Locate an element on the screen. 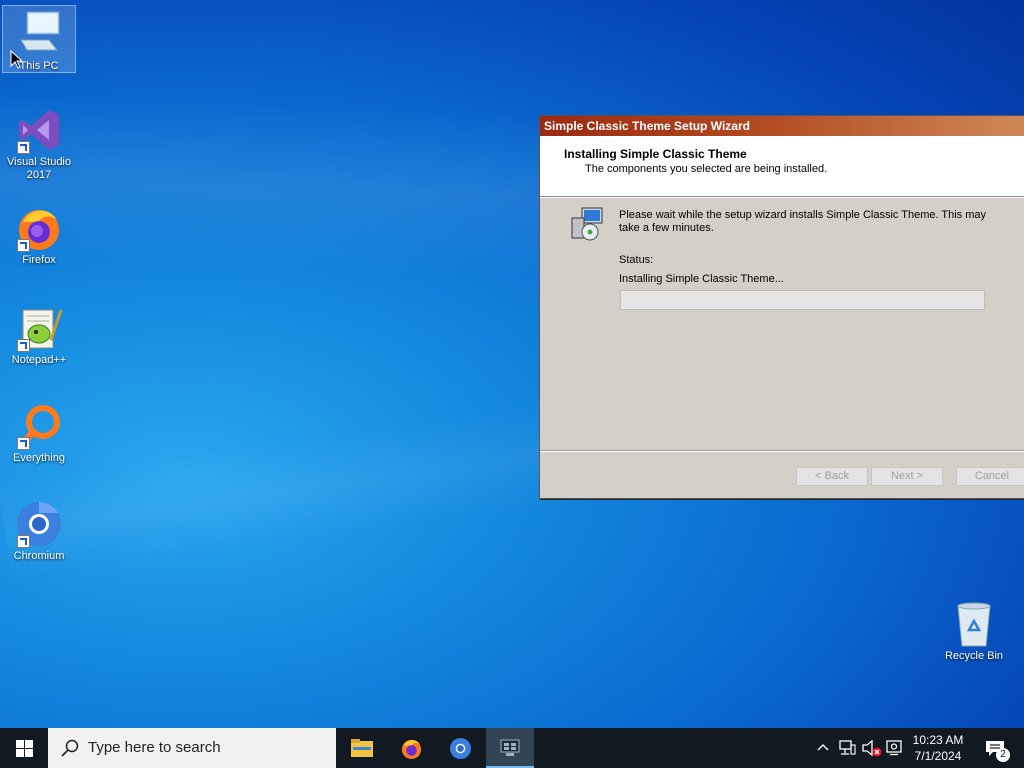  taskbar-chromium is located at coordinates (460, 748).